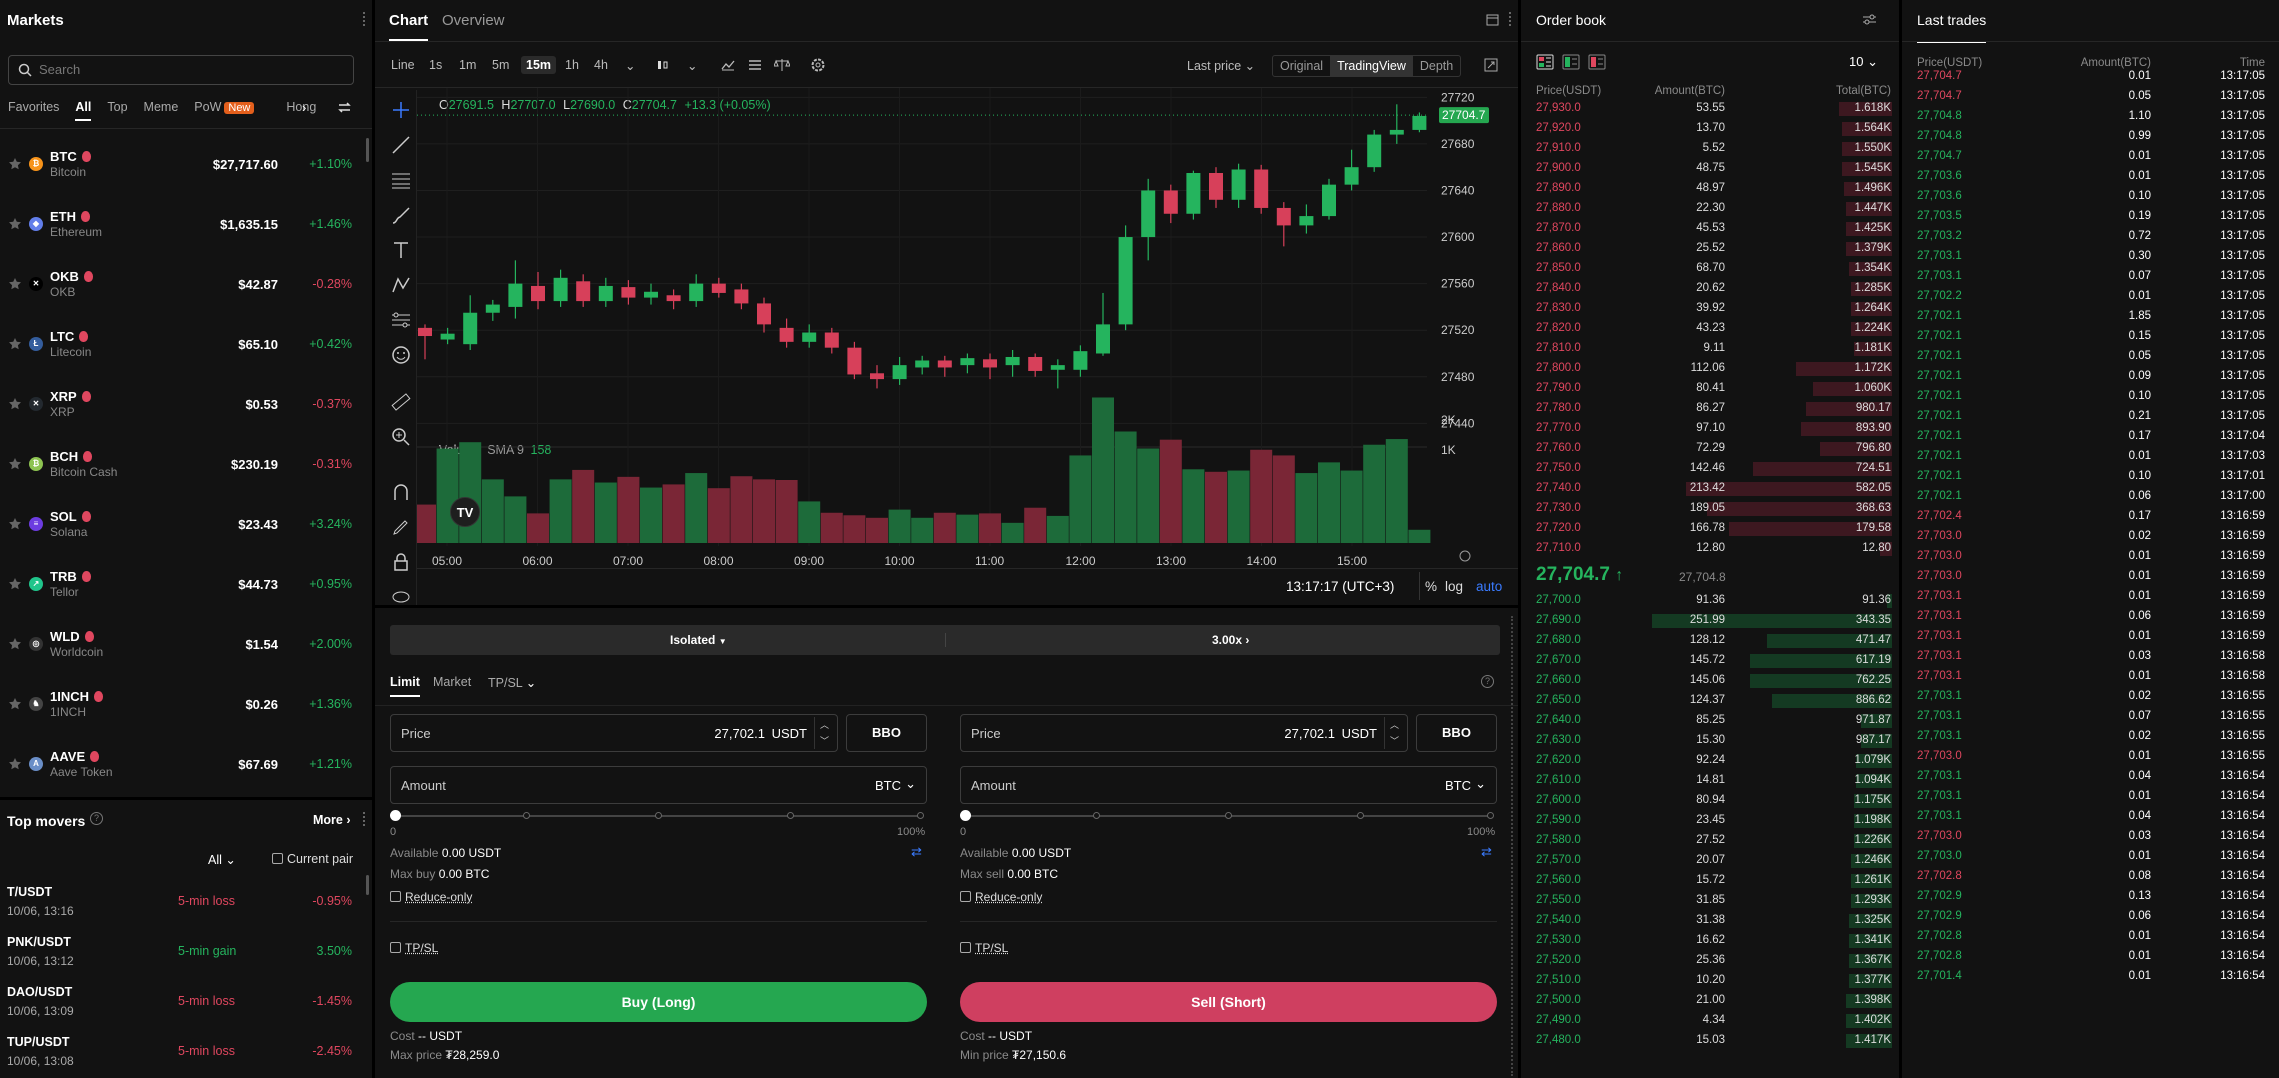  I want to click on sell-bbo-button: BBO, so click(1456, 733).